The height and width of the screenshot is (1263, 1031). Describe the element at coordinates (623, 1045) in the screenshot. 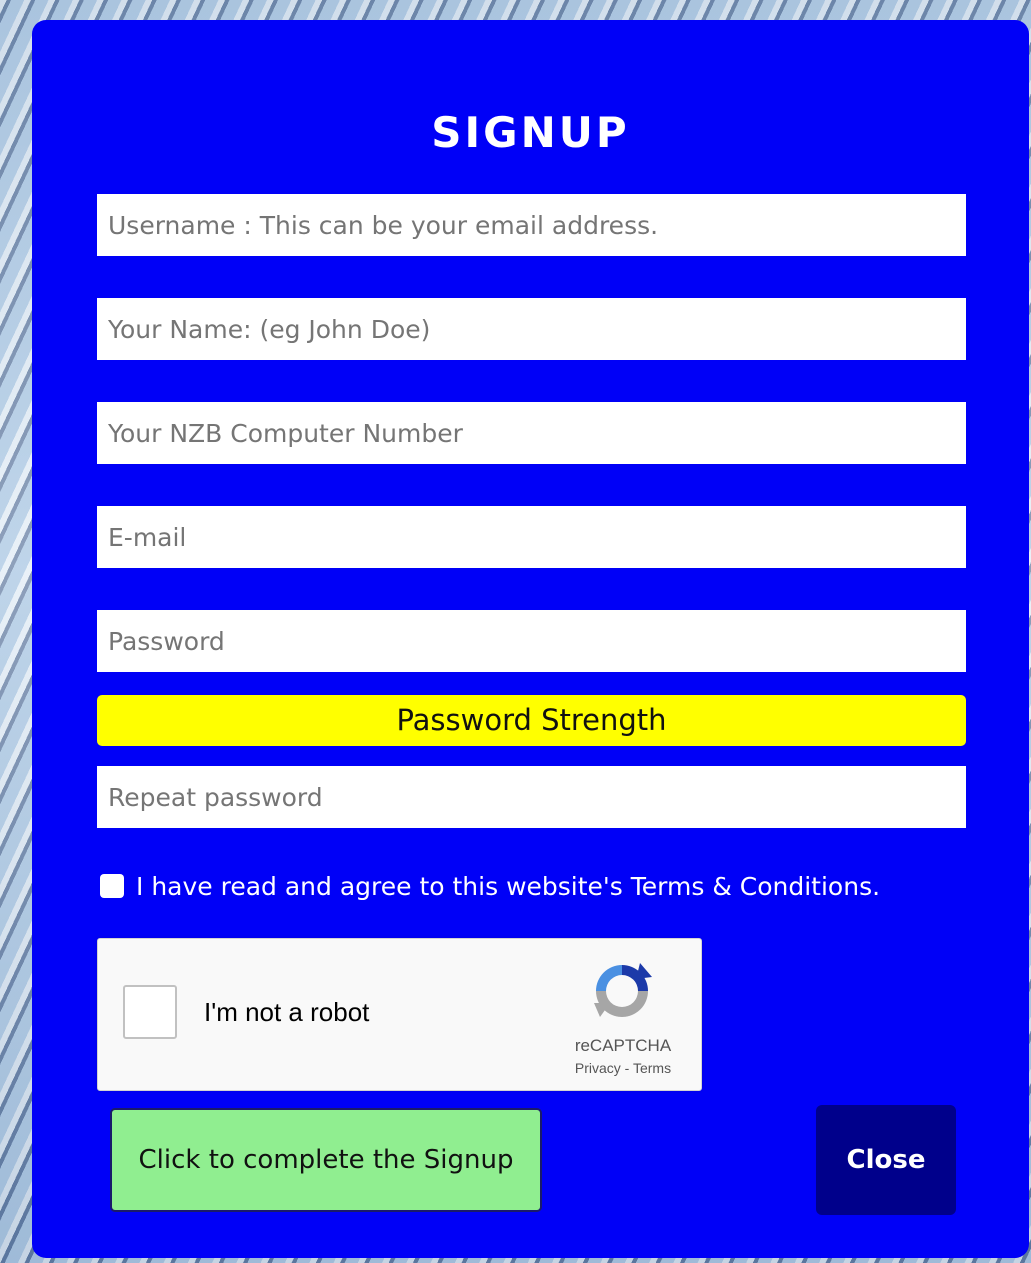

I see `recaptcha-brand: reCAPTCHA` at that location.